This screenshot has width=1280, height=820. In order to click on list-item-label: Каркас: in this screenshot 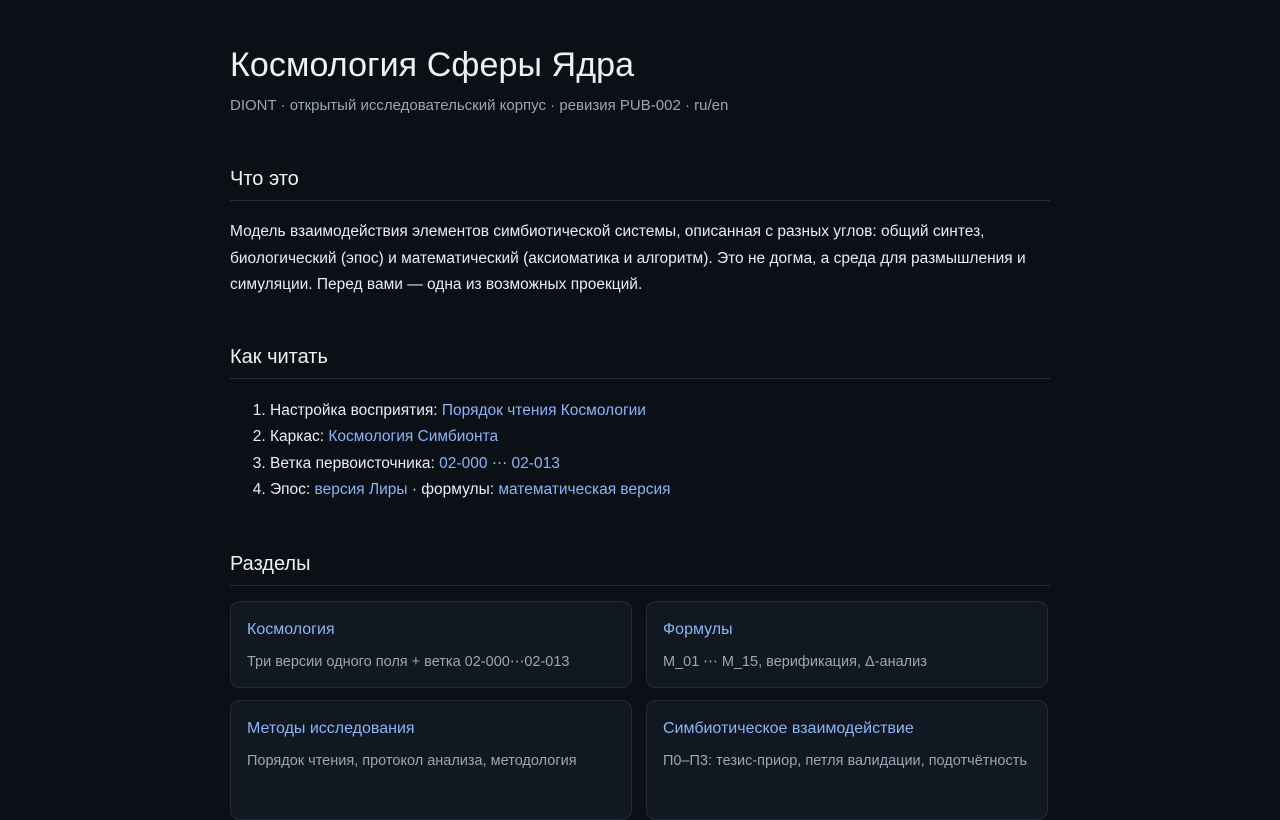, I will do `click(299, 437)`.